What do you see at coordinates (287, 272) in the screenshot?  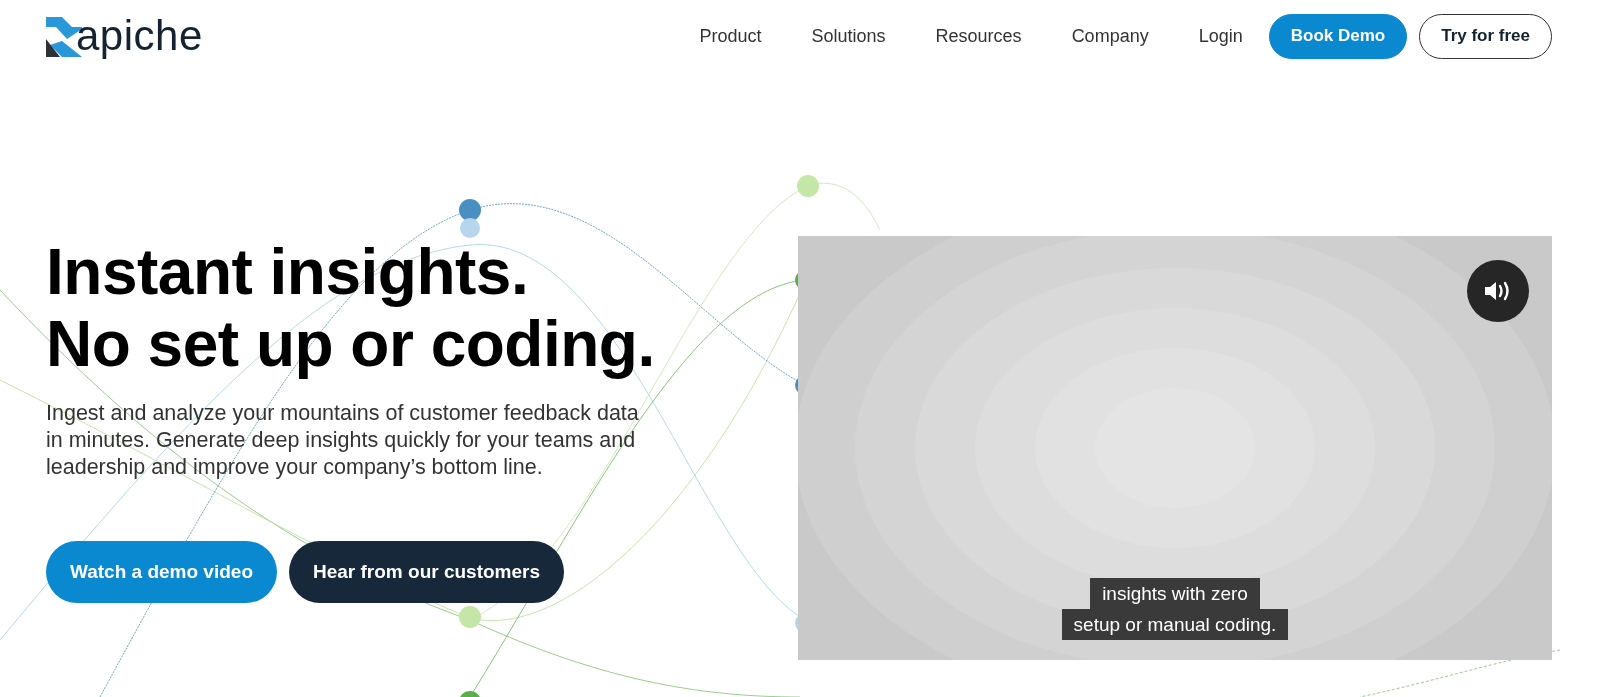 I see `hero-heading: Instant insights.` at bounding box center [287, 272].